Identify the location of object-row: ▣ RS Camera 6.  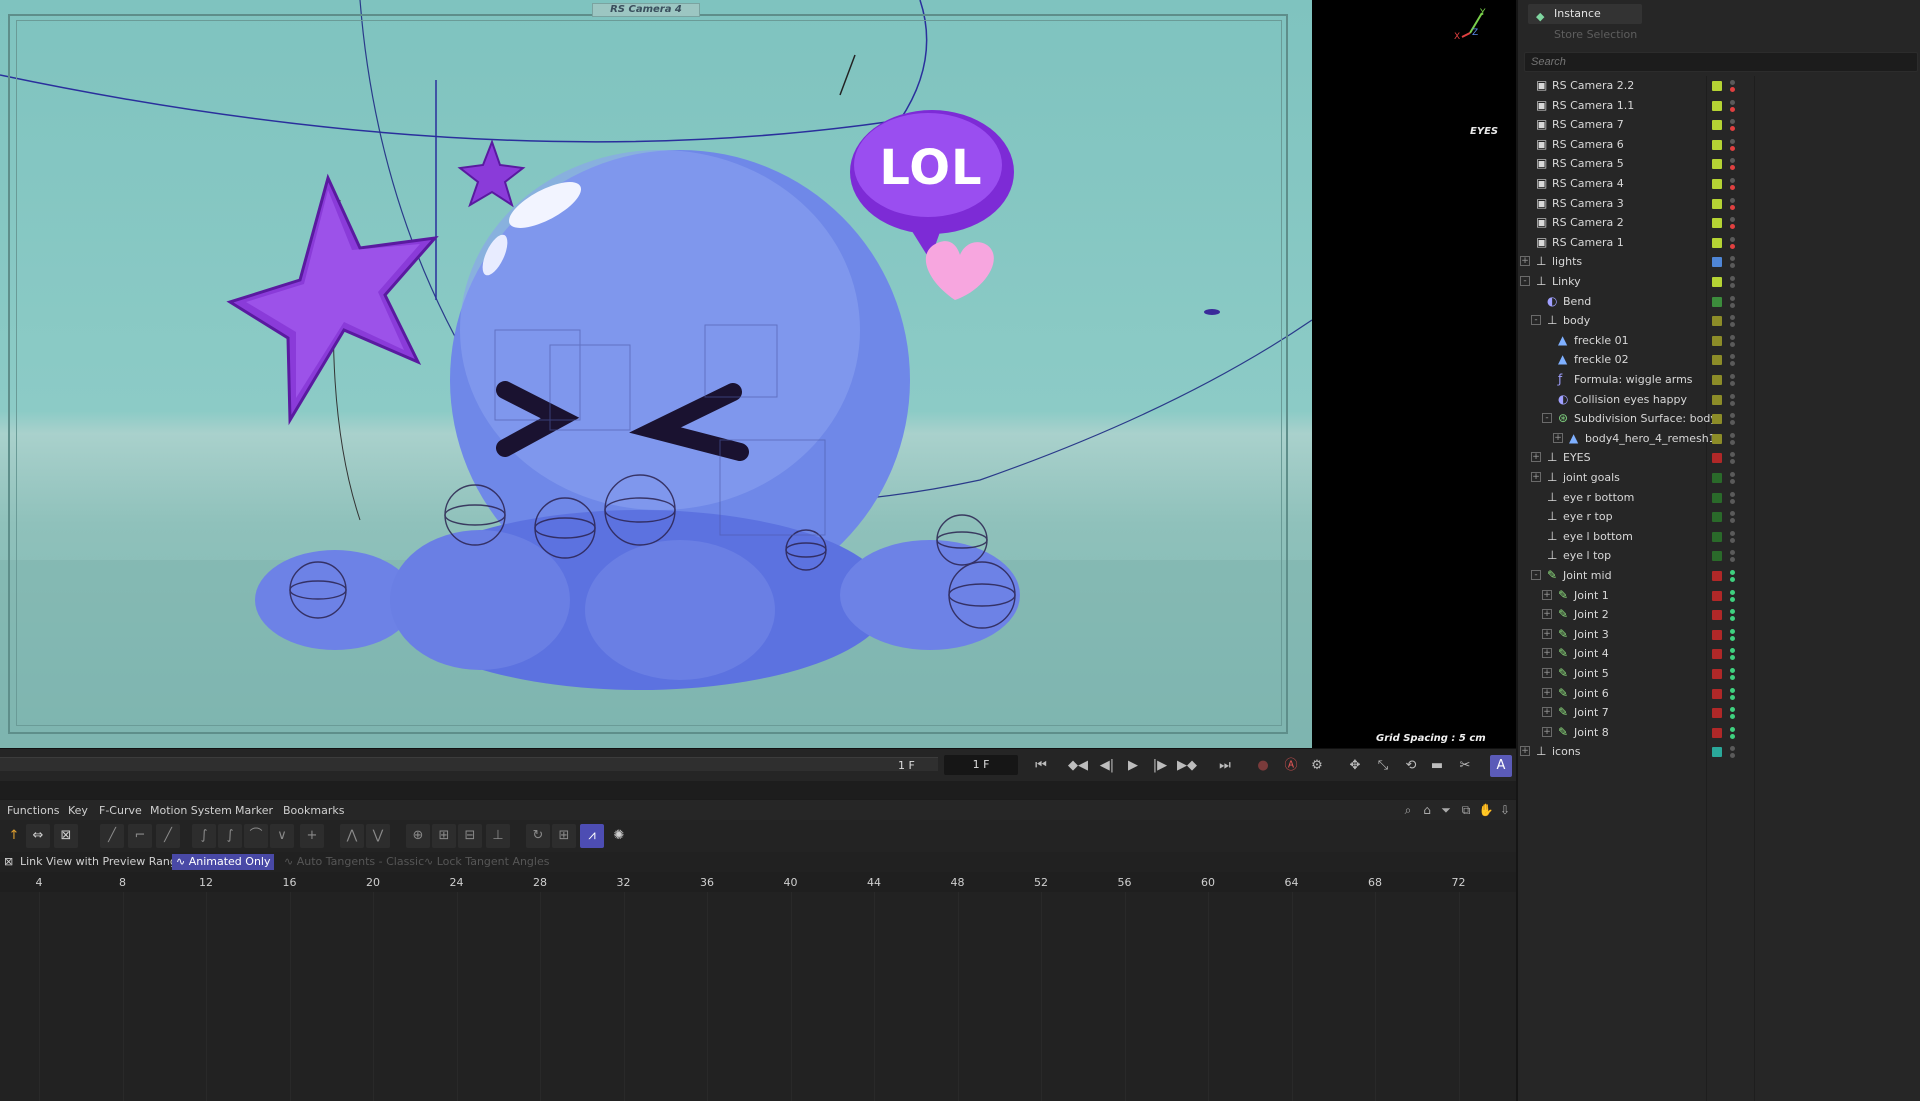
(1719, 145).